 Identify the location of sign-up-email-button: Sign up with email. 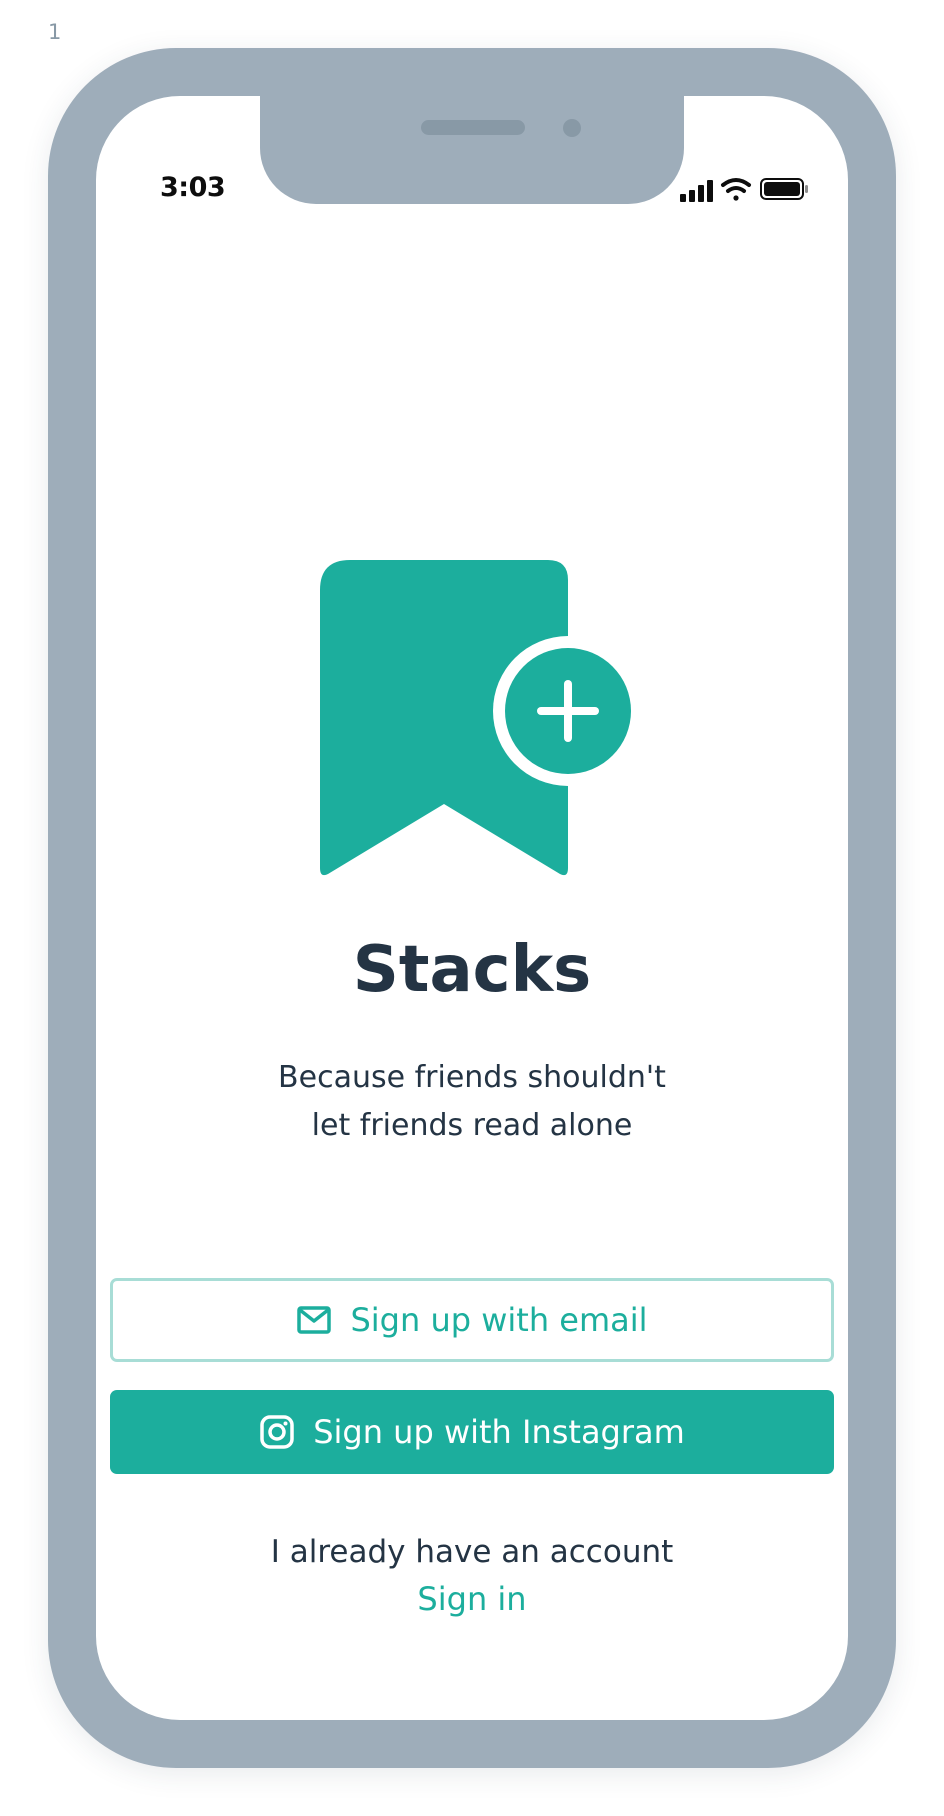
(472, 1320).